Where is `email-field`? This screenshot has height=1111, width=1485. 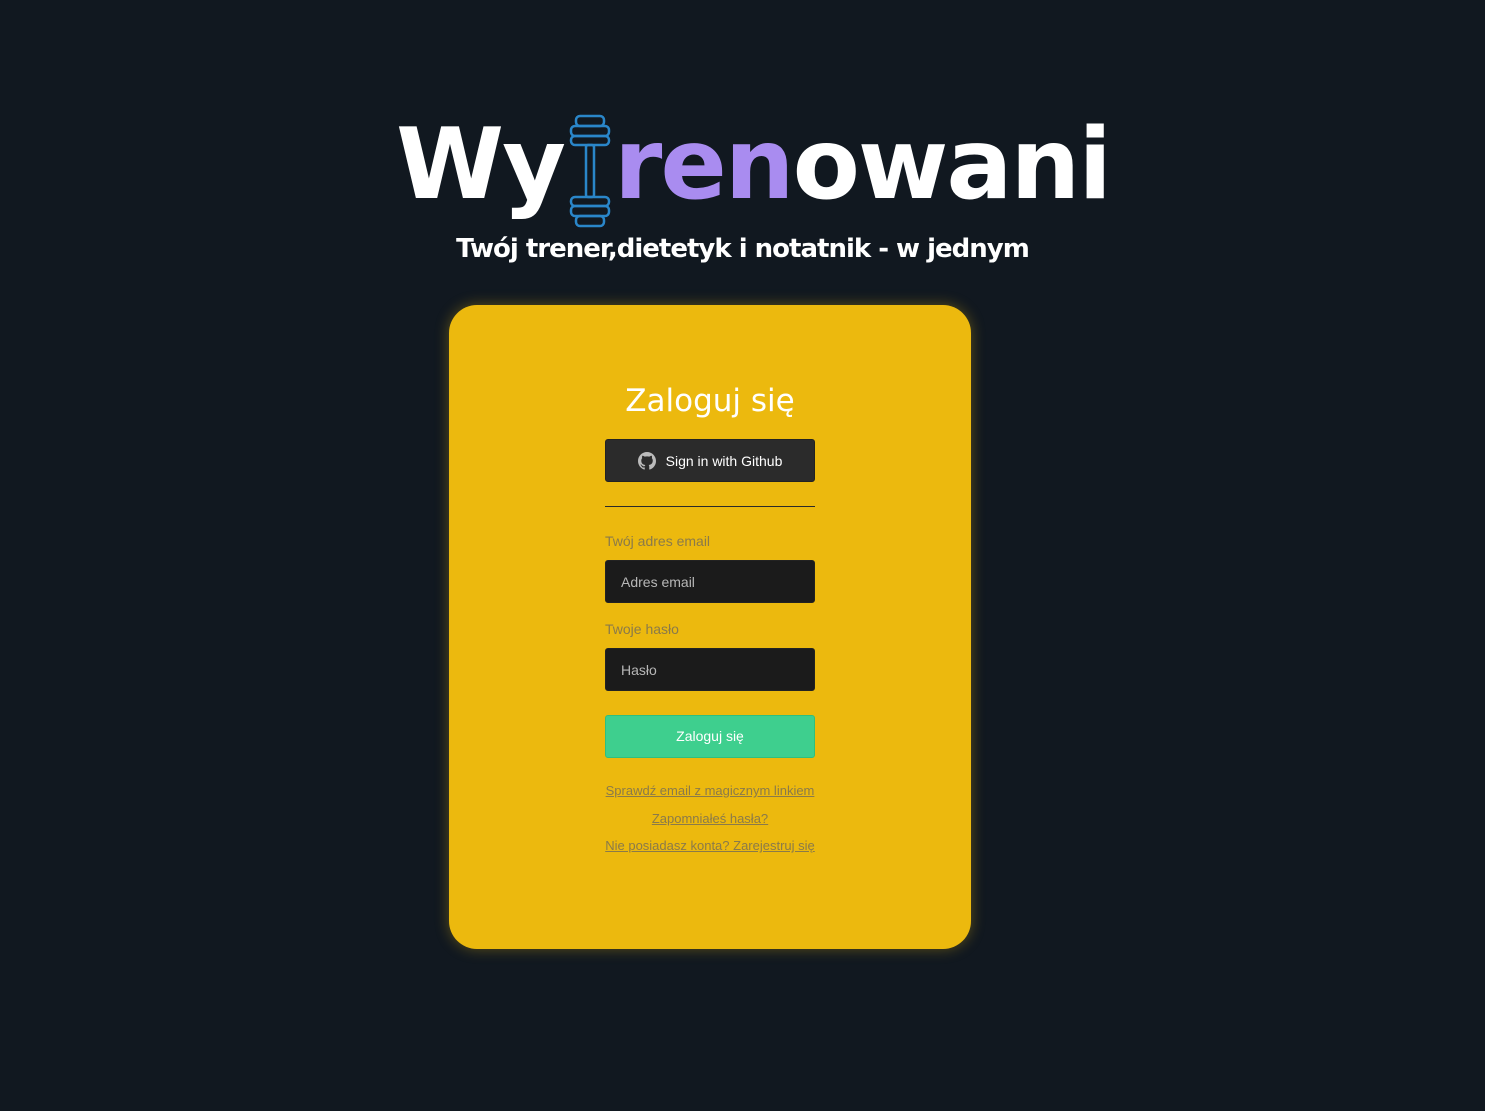 email-field is located at coordinates (710, 581).